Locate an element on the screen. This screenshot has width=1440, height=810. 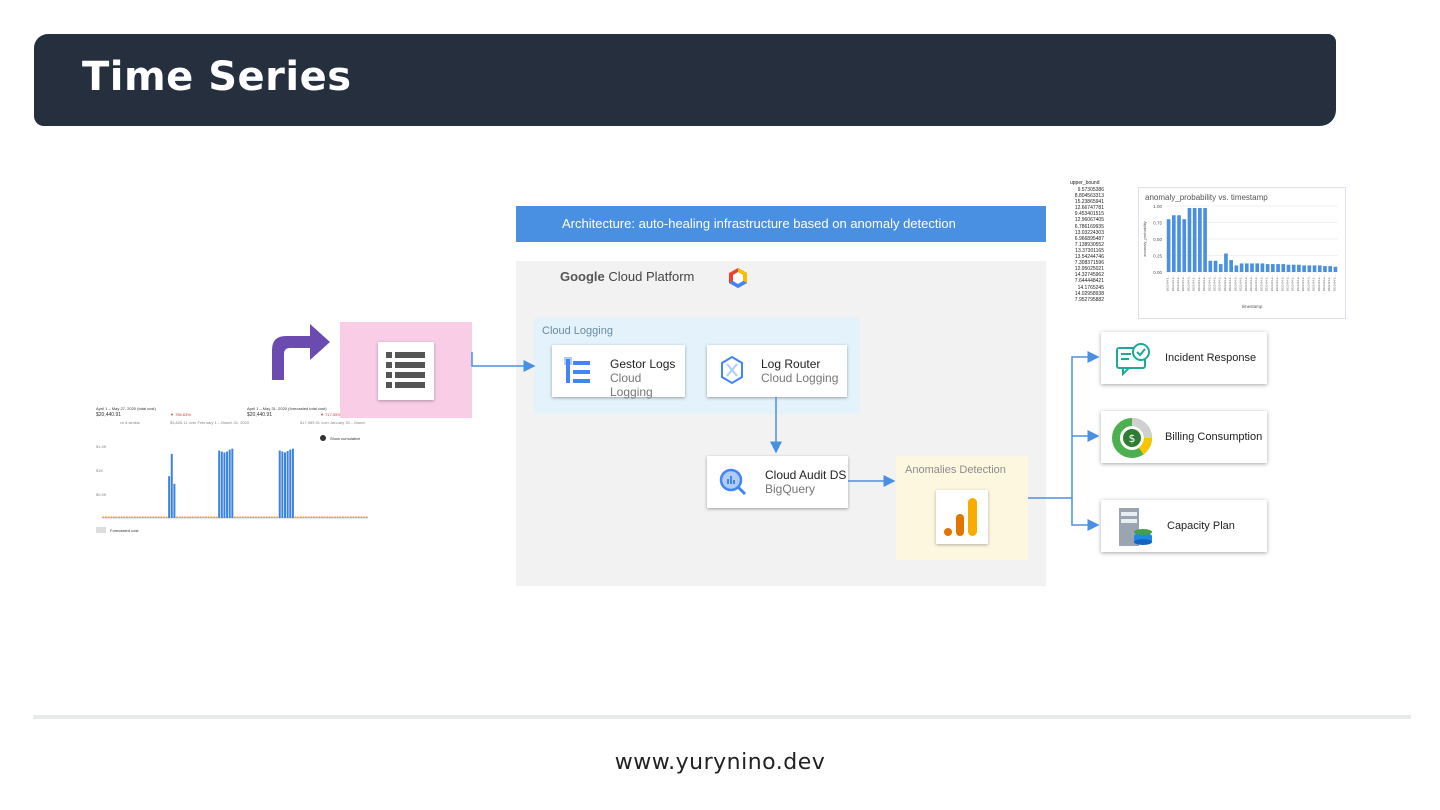
capacity-plan-icon is located at coordinates (1135, 527).